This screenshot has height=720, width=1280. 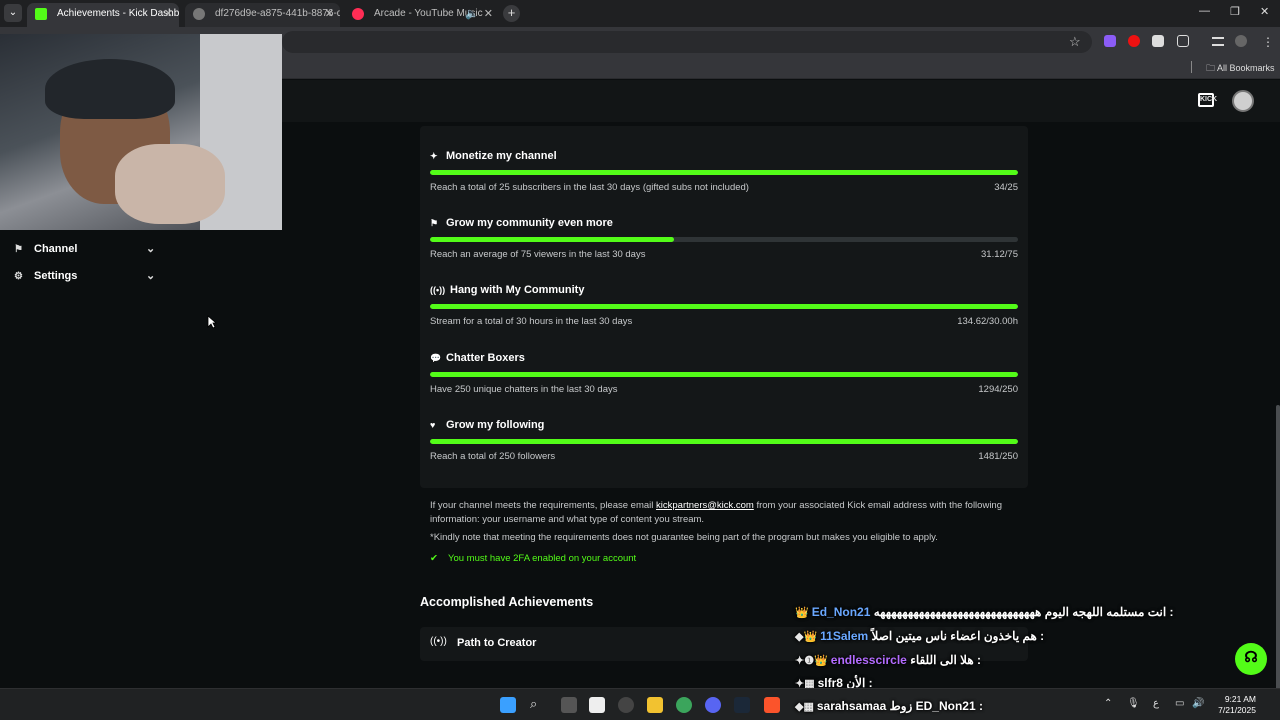 I want to click on kebab-menu-icon: ⋮, so click(x=1268, y=42).